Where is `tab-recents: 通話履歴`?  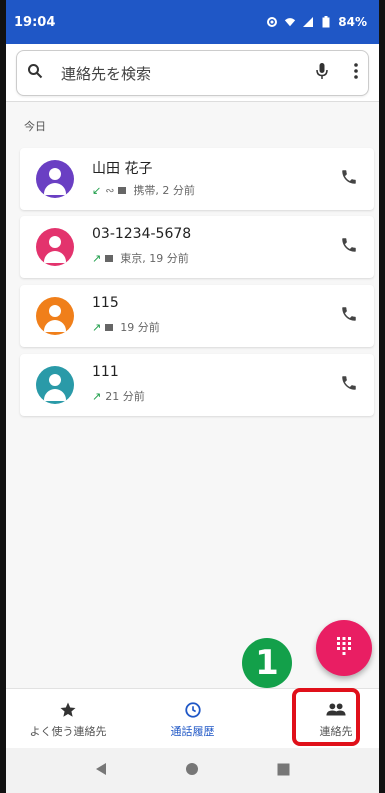 tab-recents: 通話履歴 is located at coordinates (192, 719).